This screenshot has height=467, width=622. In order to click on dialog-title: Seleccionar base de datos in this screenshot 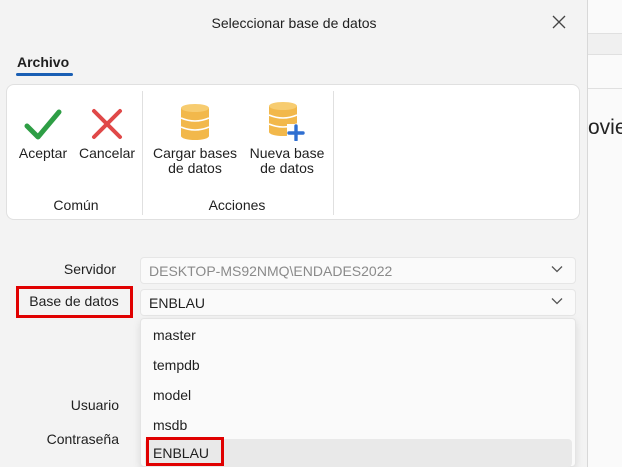, I will do `click(294, 23)`.